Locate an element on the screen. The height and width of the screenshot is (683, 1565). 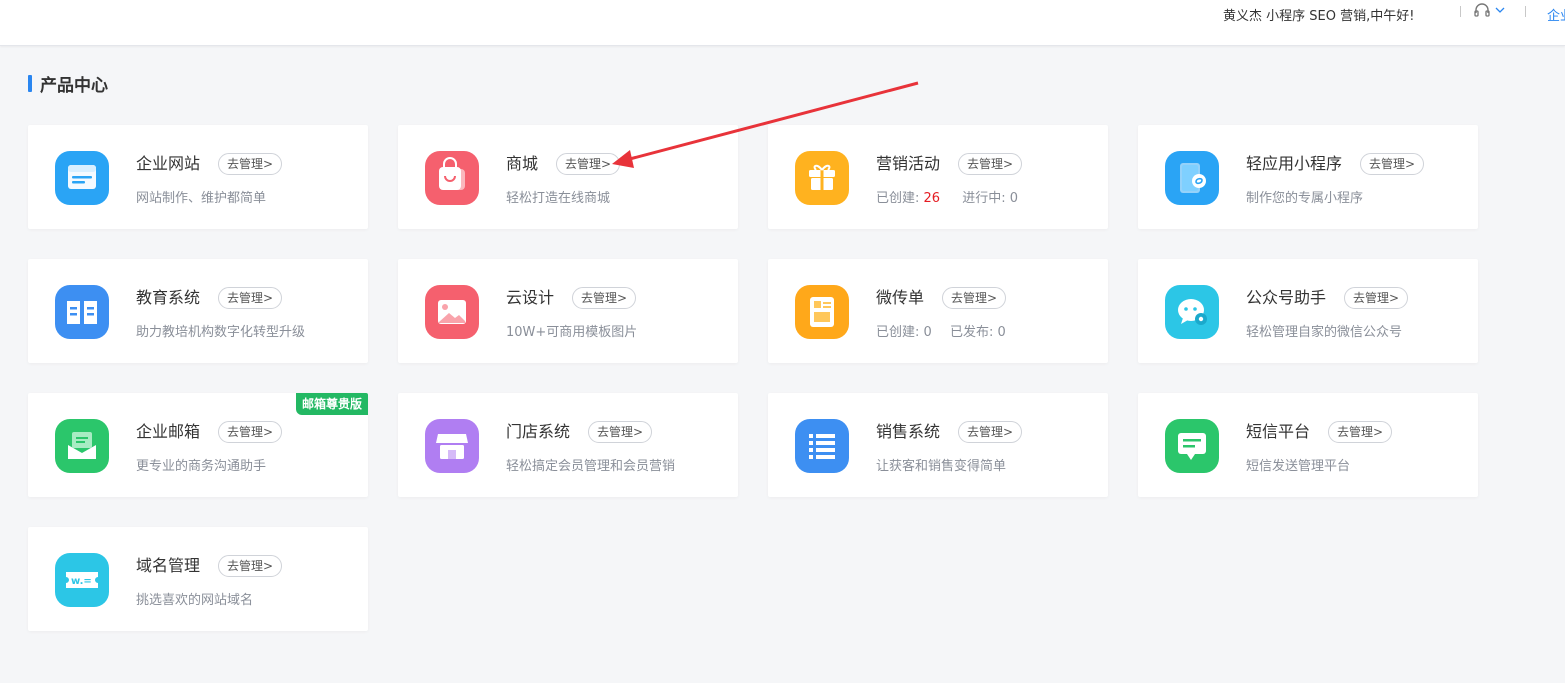
card-title: 企业网站 is located at coordinates (168, 163).